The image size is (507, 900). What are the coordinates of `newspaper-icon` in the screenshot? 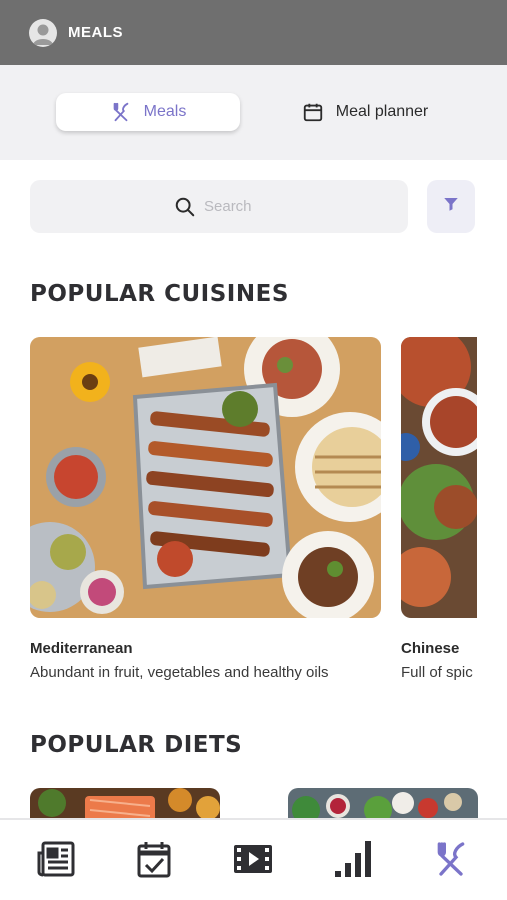 It's located at (56, 861).